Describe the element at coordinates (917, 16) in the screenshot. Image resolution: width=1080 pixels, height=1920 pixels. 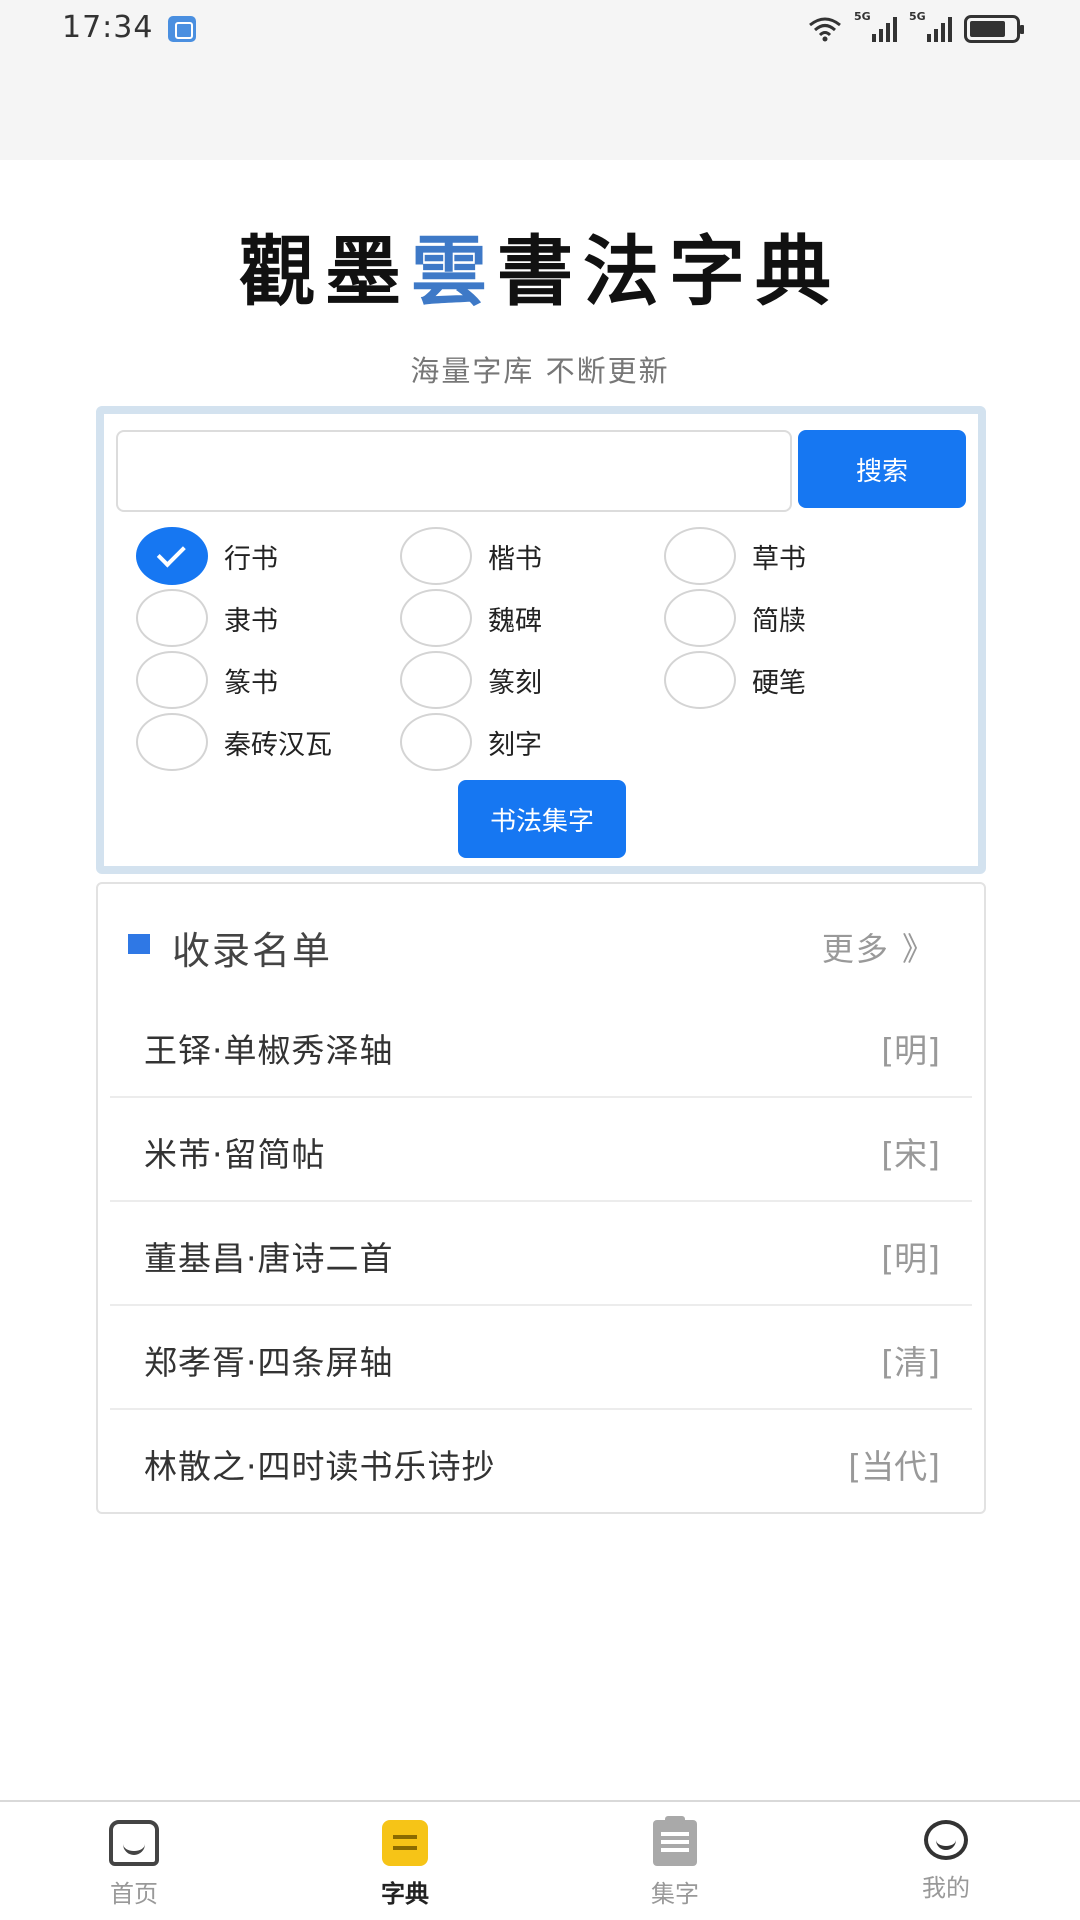
I see `network-type-2: 5G` at that location.